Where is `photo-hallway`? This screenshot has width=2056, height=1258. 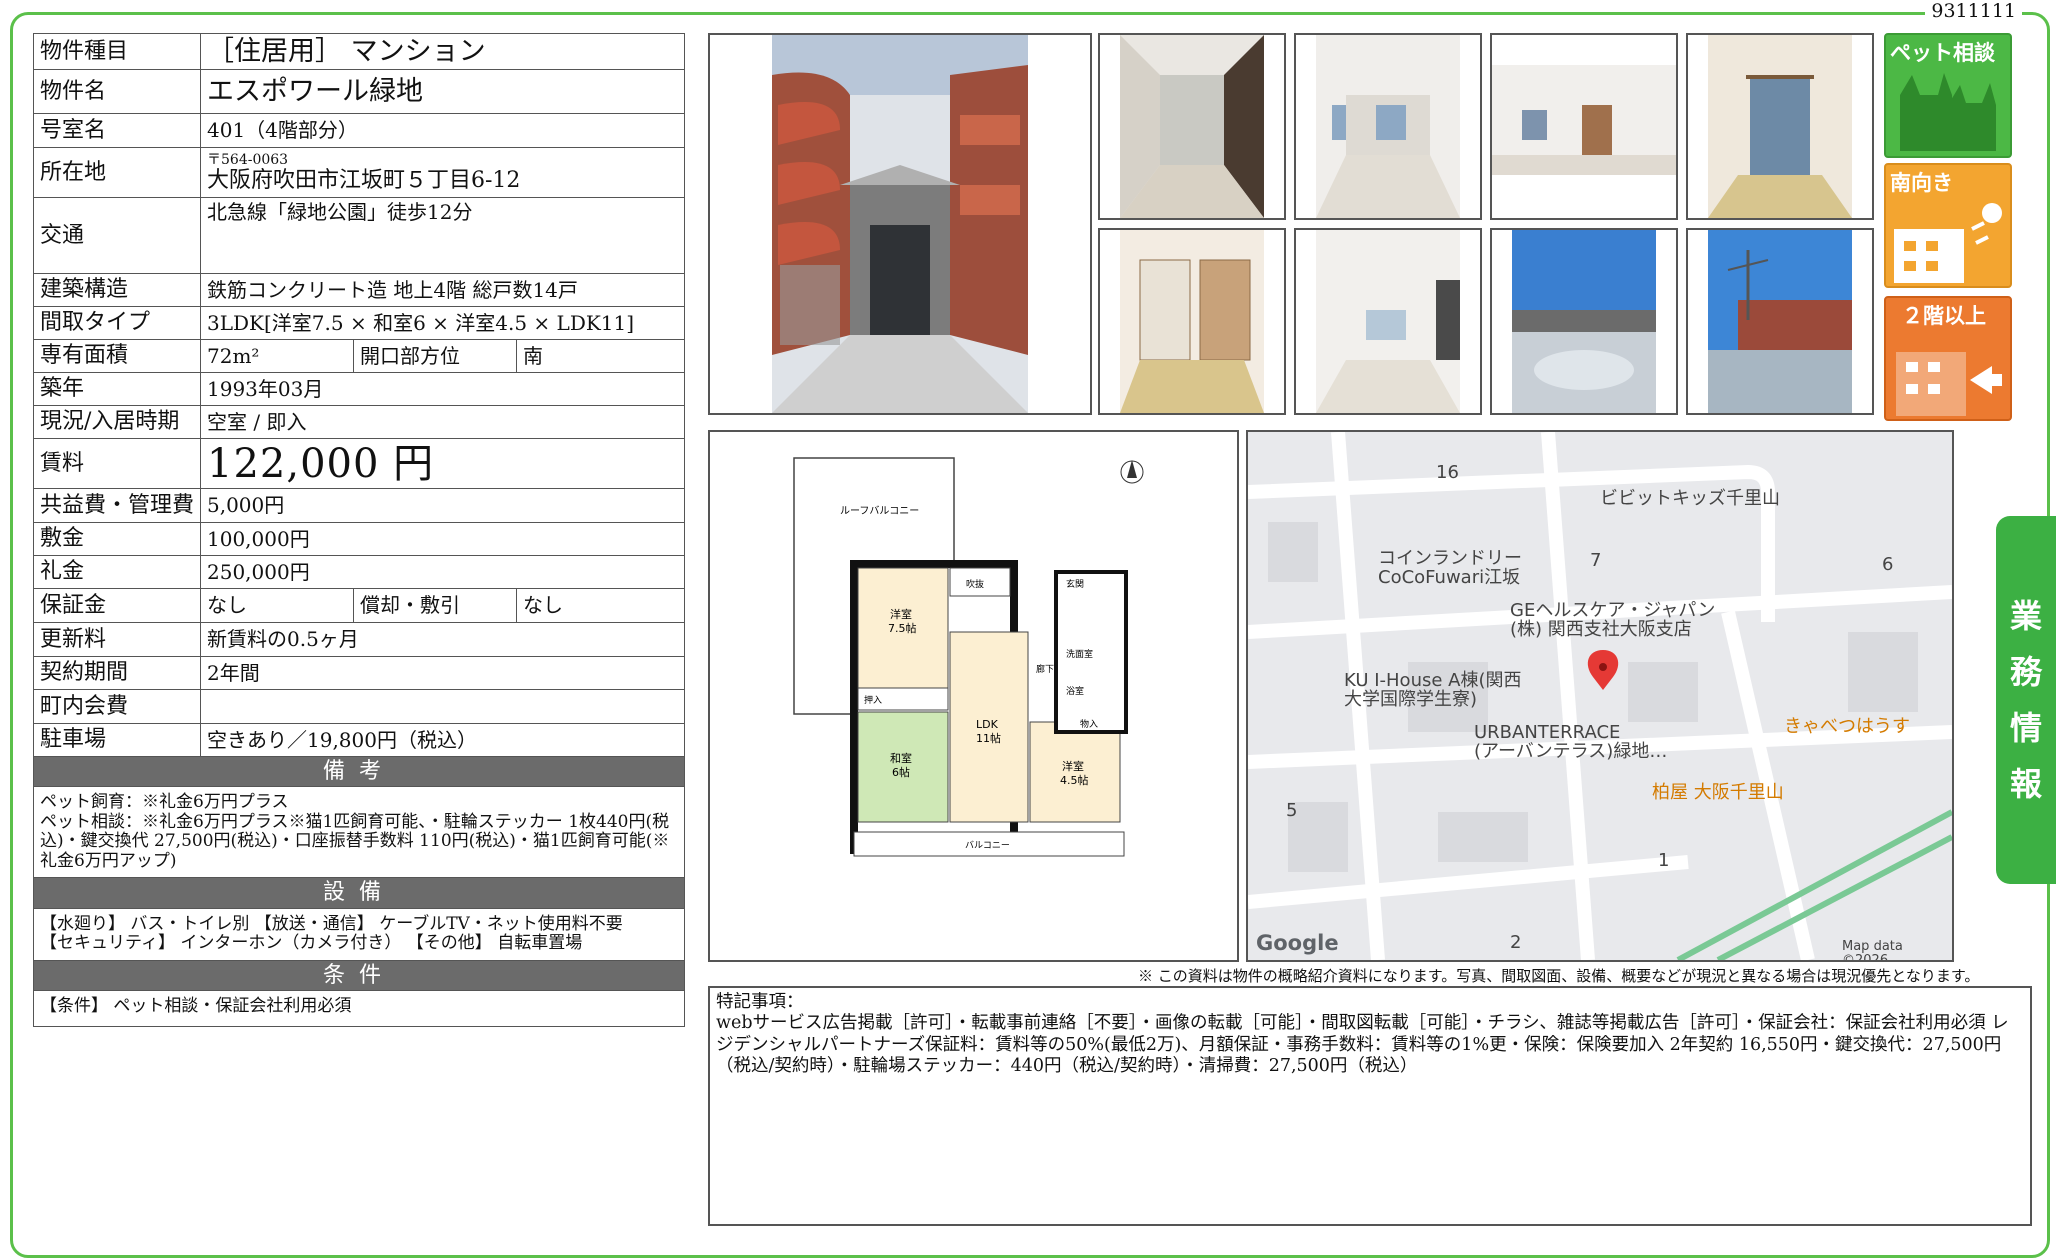 photo-hallway is located at coordinates (1192, 126).